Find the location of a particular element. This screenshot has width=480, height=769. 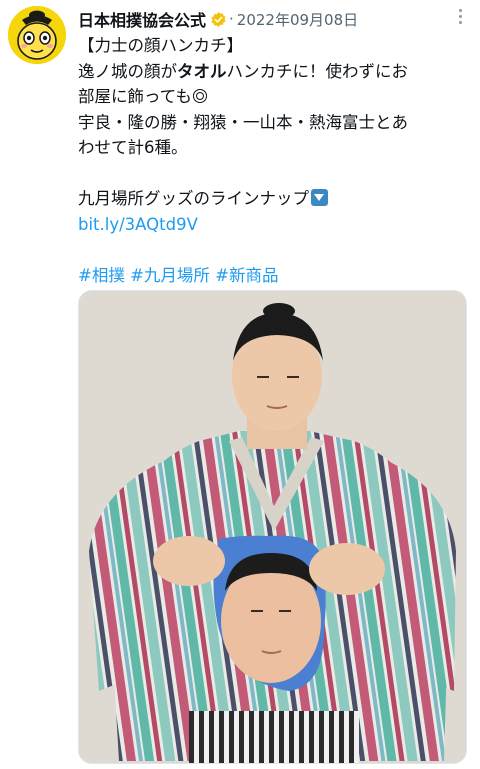

more-options-icon is located at coordinates (460, 16).